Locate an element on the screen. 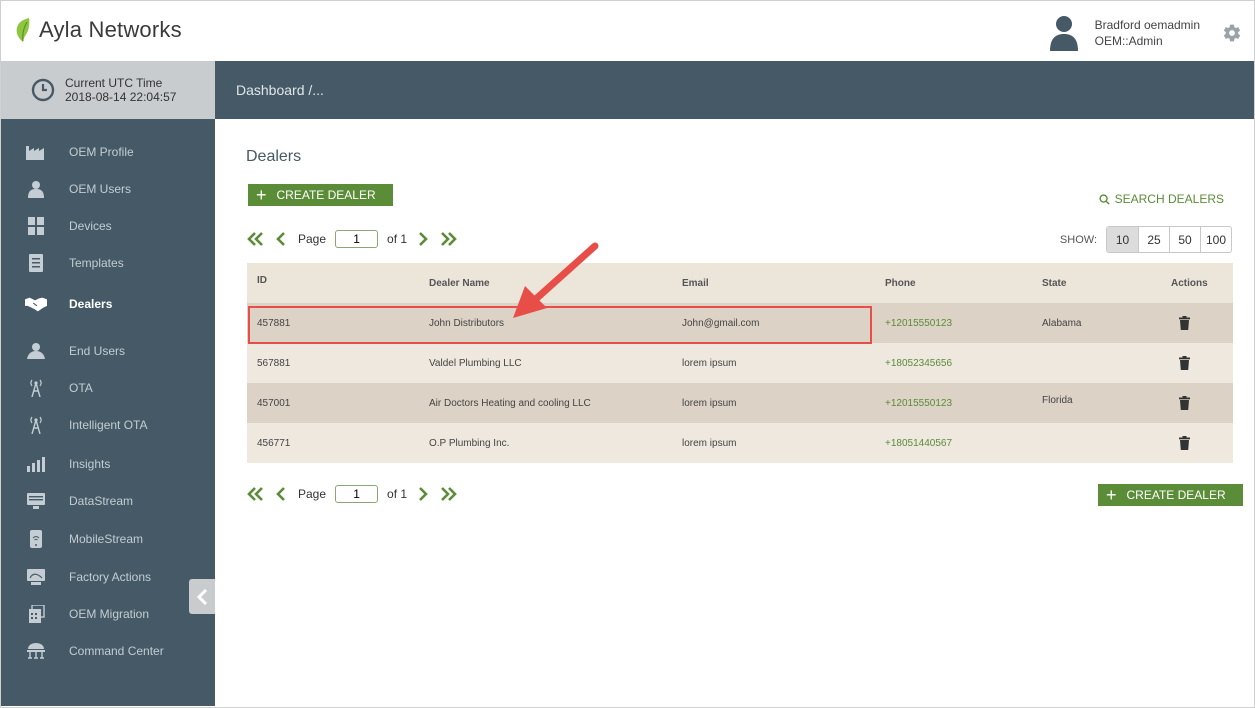 The image size is (1255, 708). sidebar-item-label: Templates is located at coordinates (96, 263).